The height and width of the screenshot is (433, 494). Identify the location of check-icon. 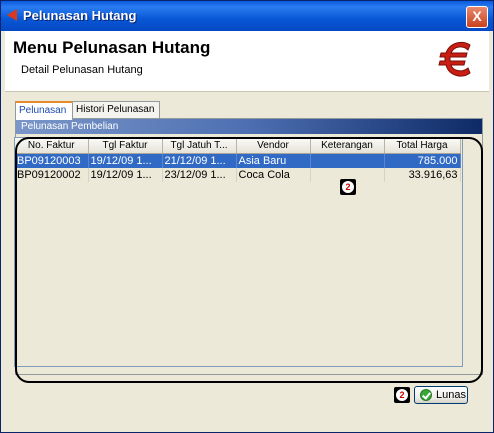
(426, 395).